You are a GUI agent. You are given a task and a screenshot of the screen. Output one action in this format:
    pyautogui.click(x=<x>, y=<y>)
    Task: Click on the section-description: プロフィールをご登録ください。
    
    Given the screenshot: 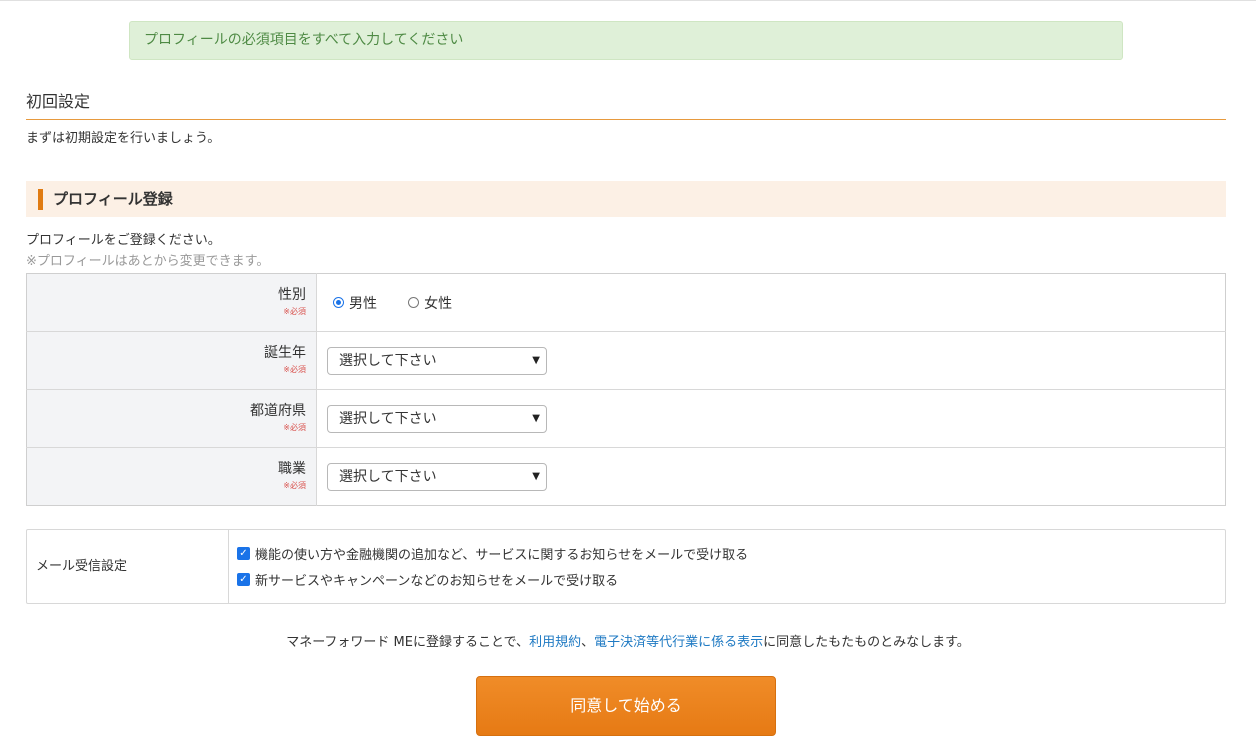 What is the action you would take?
    pyautogui.click(x=123, y=240)
    